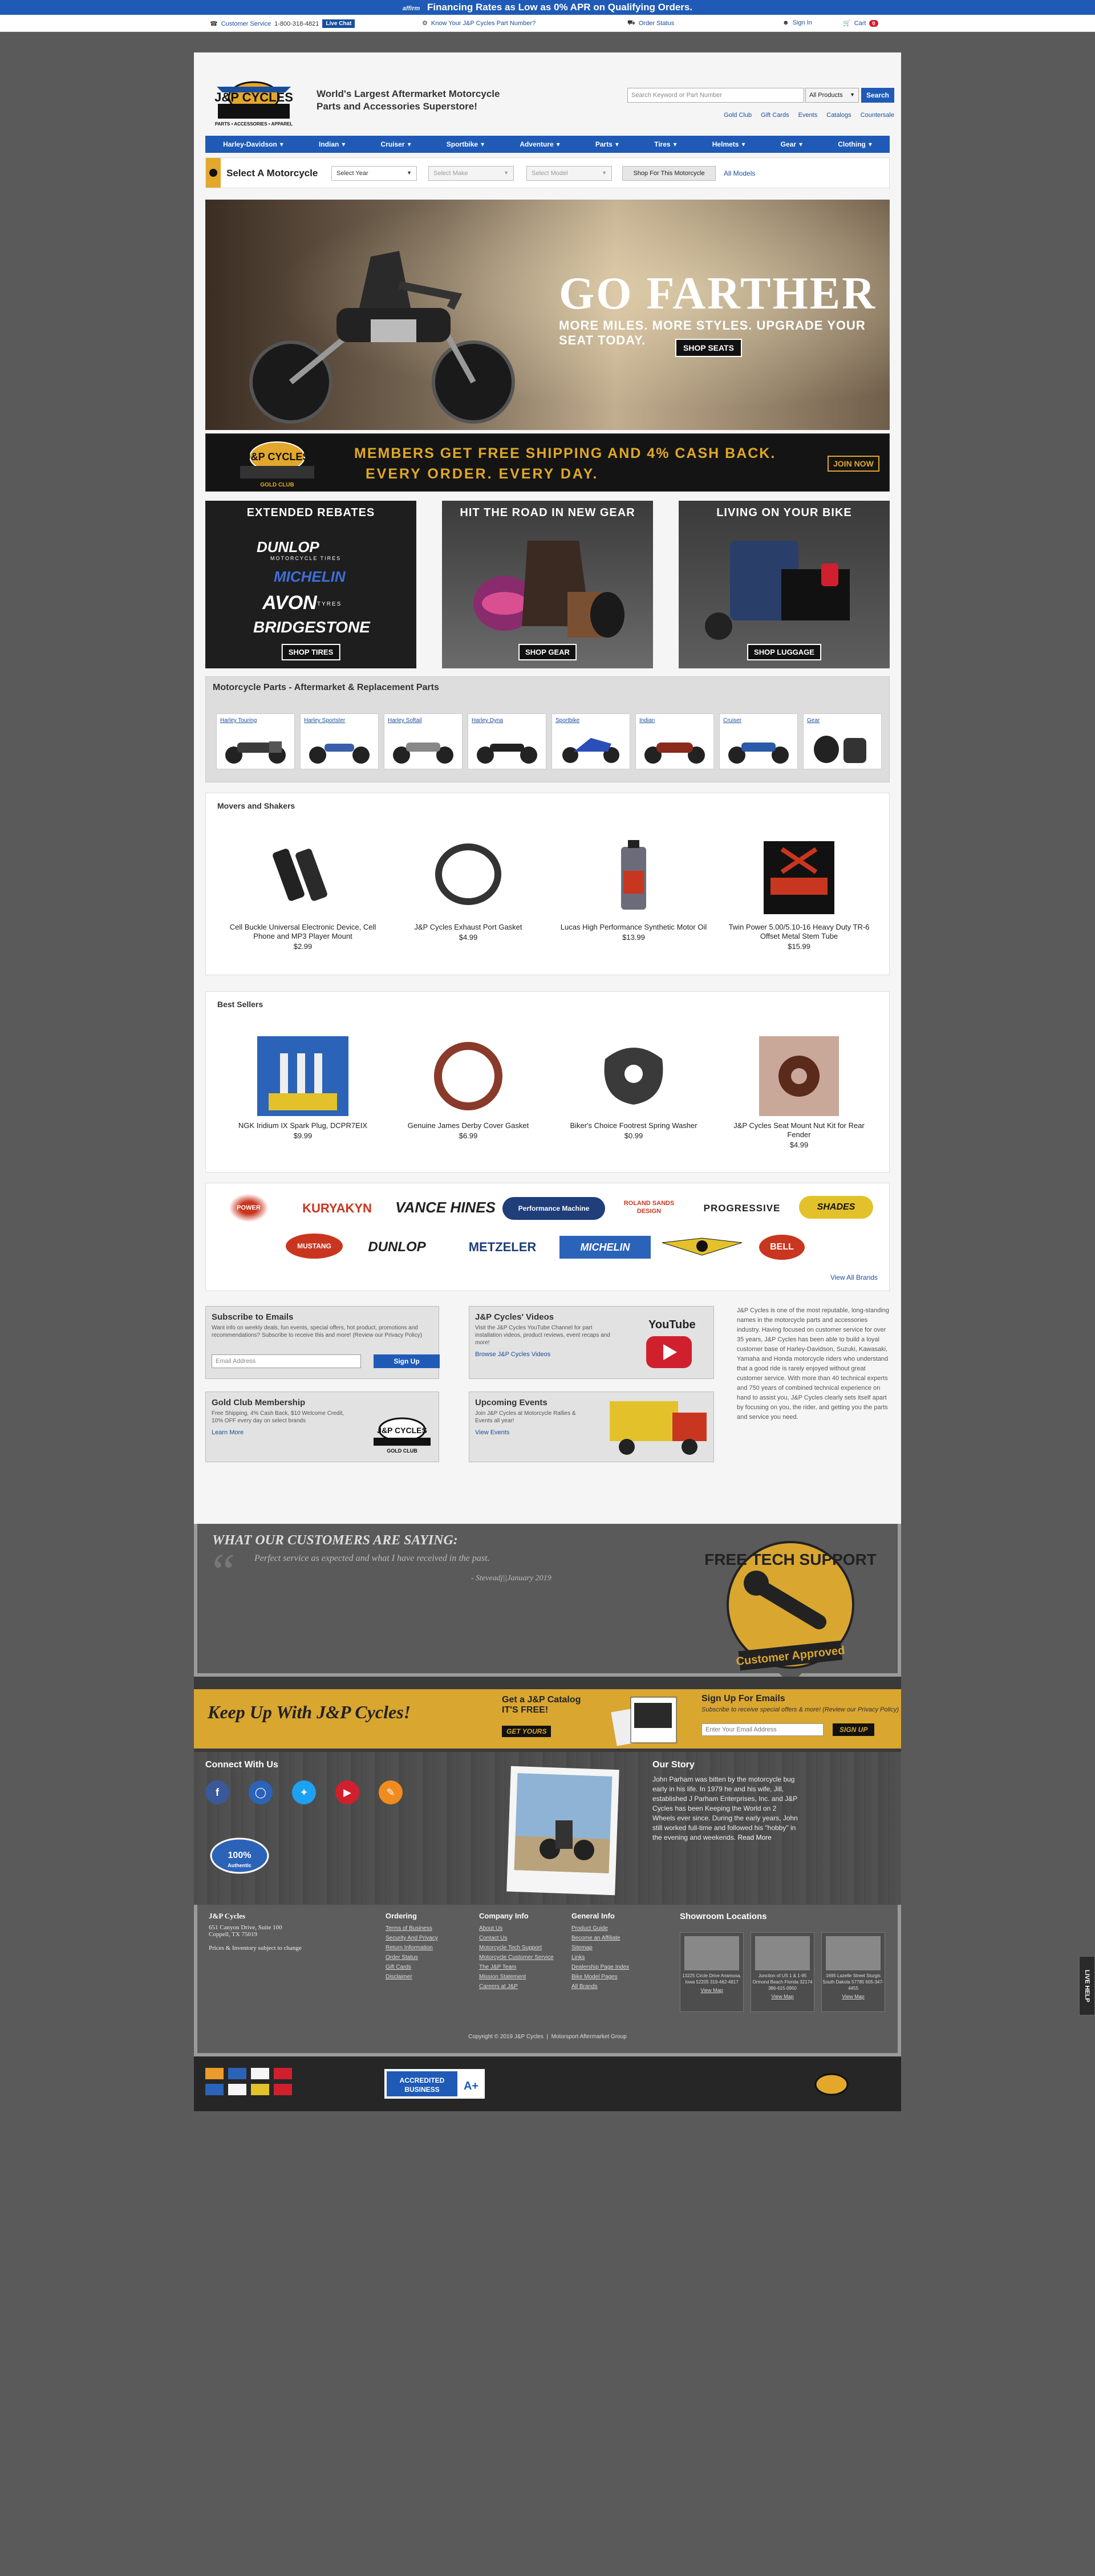  What do you see at coordinates (304, 1792) in the screenshot?
I see `twitter-icon: ✦` at bounding box center [304, 1792].